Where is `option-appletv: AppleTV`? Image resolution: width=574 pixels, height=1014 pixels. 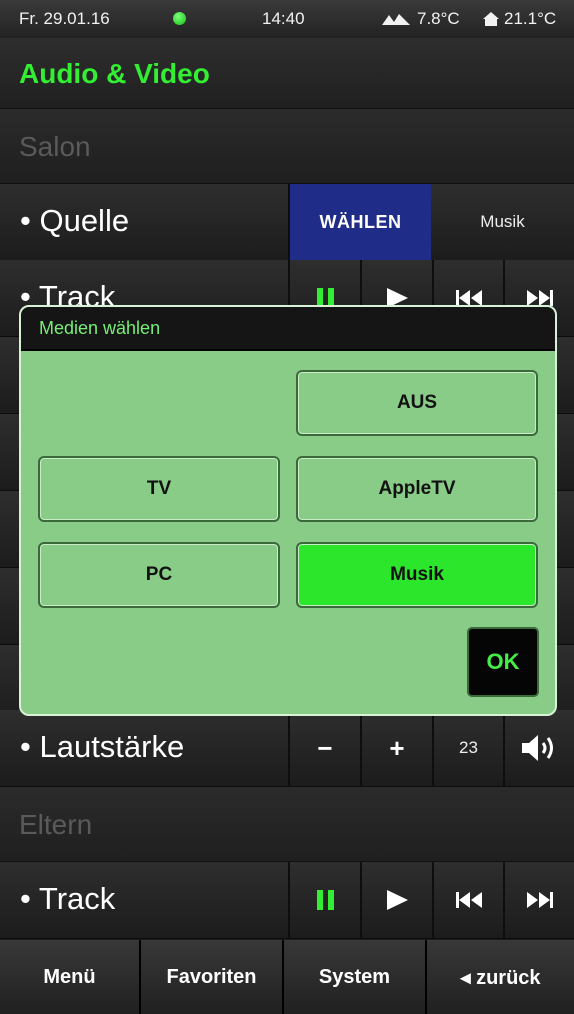
option-appletv: AppleTV is located at coordinates (417, 489).